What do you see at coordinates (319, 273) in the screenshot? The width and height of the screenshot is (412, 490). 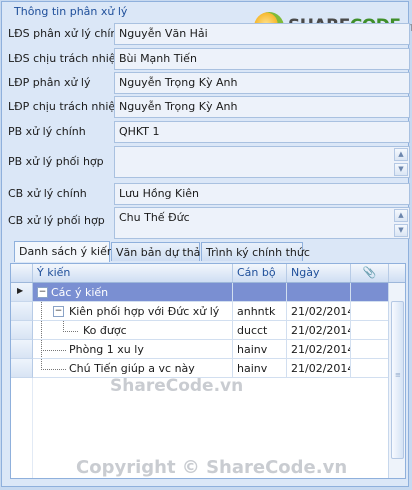 I see `column-header-date: Ngày` at bounding box center [319, 273].